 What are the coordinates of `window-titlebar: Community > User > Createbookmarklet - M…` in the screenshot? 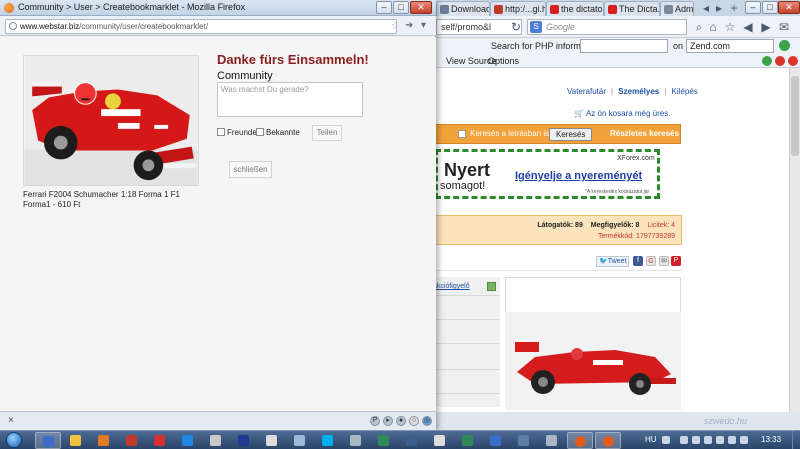 It's located at (218, 8).